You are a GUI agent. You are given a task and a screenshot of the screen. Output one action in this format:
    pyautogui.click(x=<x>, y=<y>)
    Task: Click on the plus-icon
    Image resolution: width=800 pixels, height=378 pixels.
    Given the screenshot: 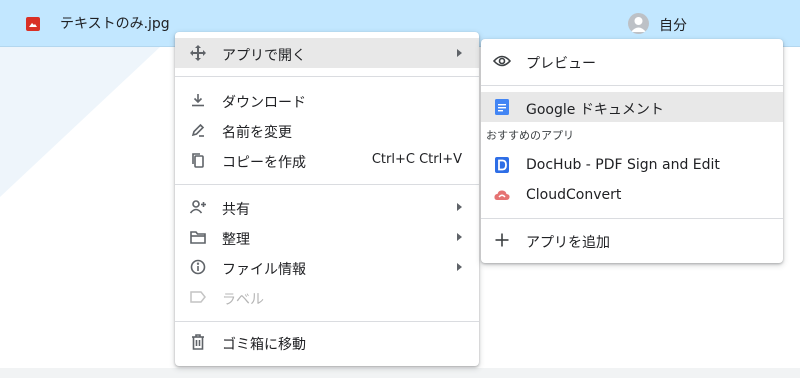 What is the action you would take?
    pyautogui.click(x=502, y=240)
    